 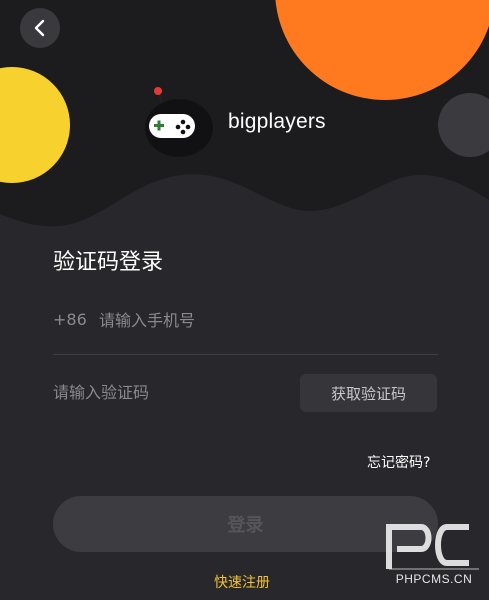 I want to click on get-code-button: 获取验证码, so click(x=368, y=393).